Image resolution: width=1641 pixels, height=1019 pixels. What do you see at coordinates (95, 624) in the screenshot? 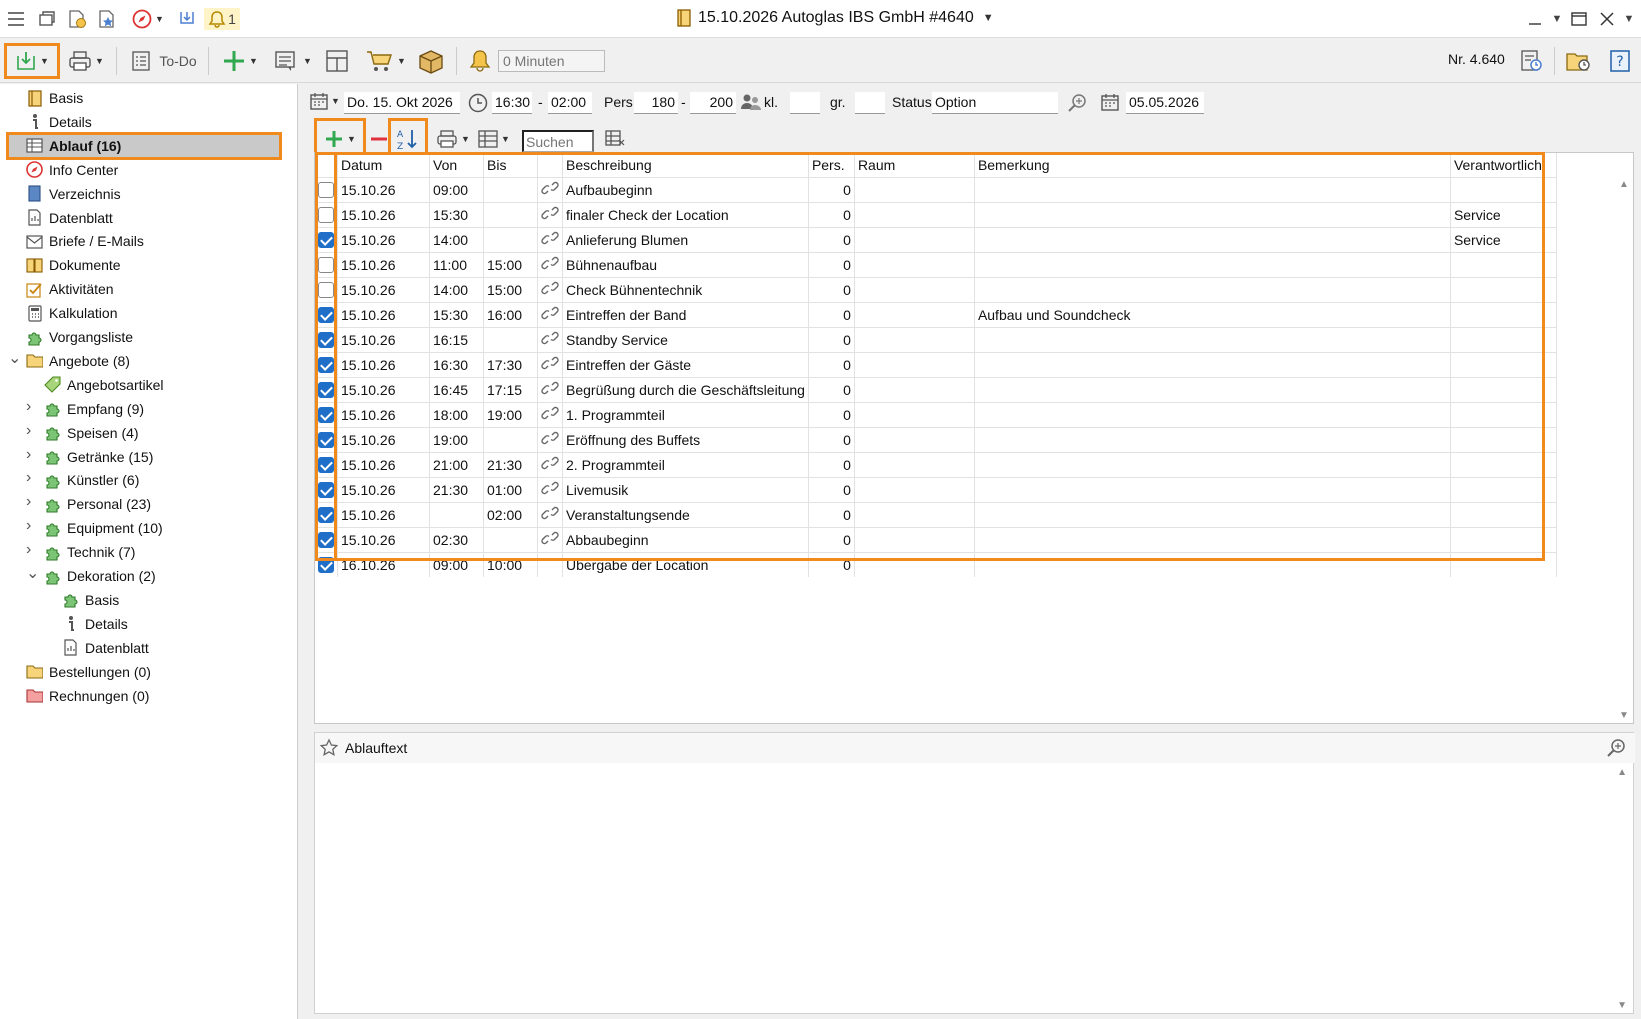
I see `sidebar-item: Details` at bounding box center [95, 624].